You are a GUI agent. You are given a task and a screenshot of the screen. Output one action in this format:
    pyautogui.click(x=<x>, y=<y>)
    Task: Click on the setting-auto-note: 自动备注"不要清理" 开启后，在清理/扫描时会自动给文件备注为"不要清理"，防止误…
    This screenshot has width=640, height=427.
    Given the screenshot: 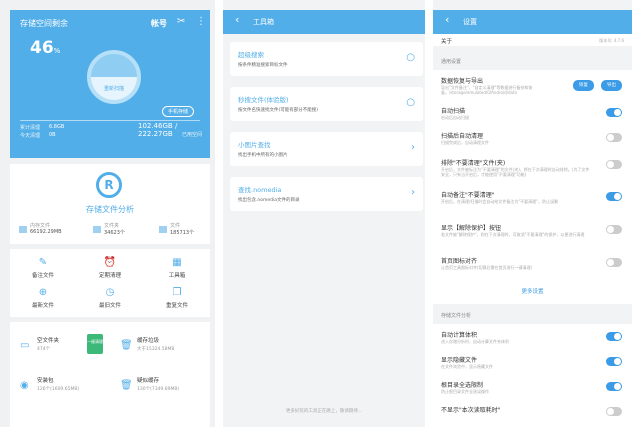 What is the action you would take?
    pyautogui.click(x=532, y=203)
    